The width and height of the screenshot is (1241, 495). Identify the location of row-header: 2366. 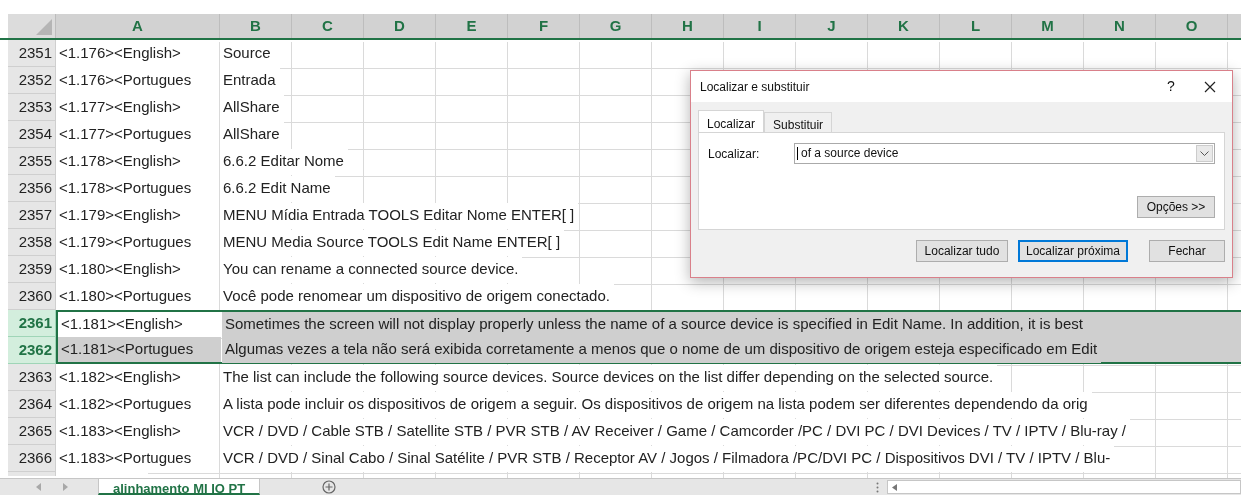
(32, 458).